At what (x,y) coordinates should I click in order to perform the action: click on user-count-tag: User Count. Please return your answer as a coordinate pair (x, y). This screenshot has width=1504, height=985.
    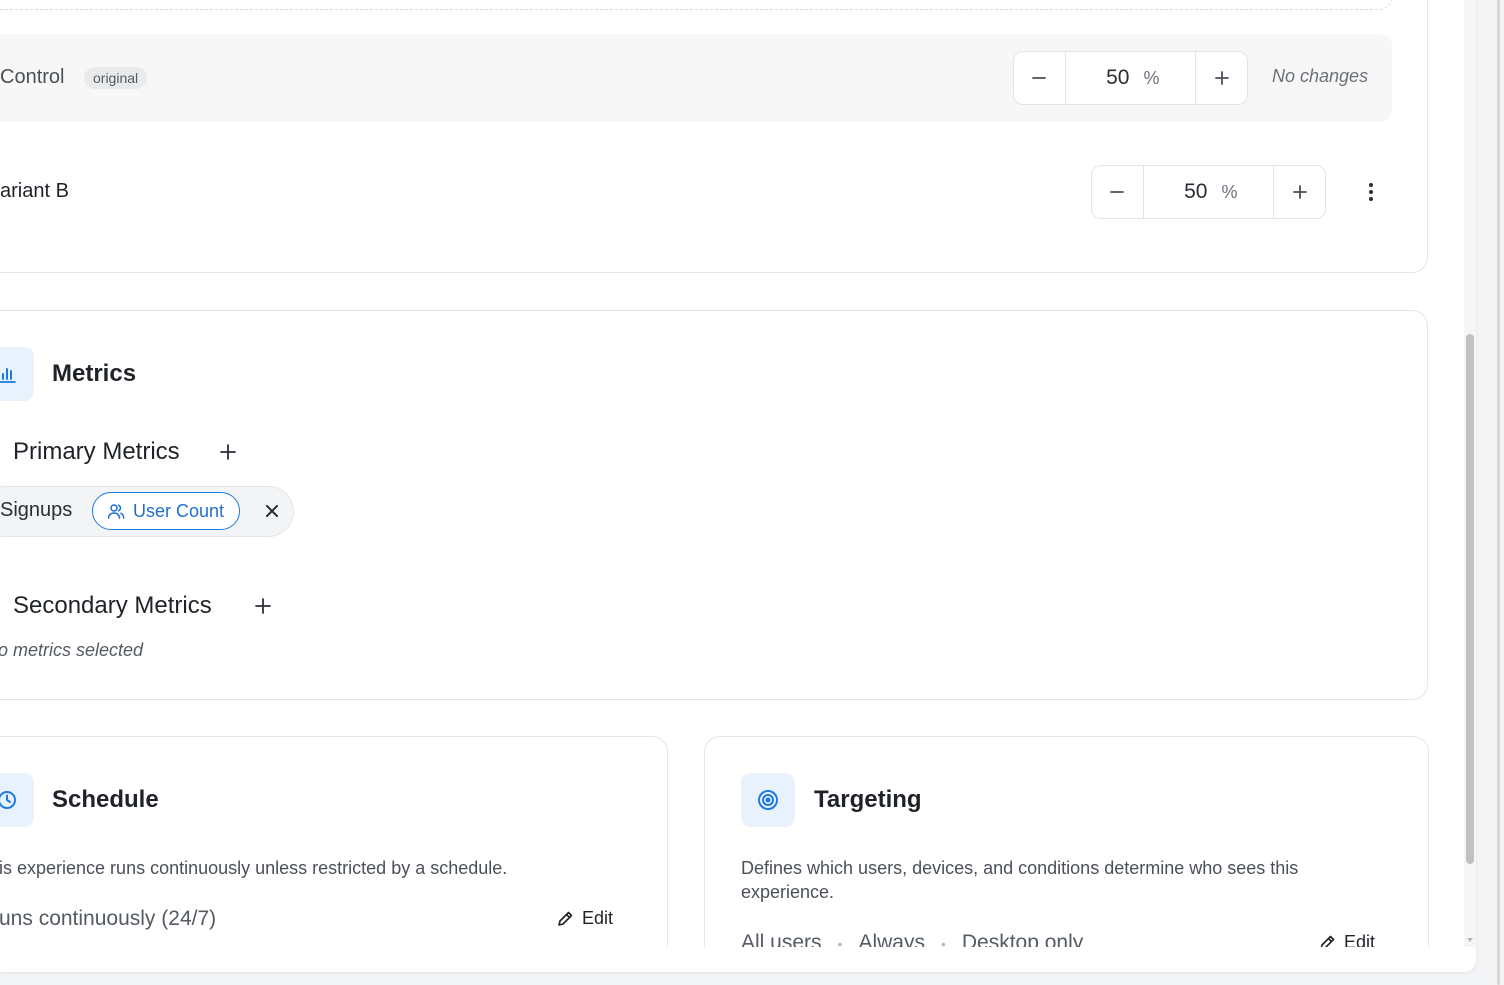
    Looking at the image, I should click on (166, 511).